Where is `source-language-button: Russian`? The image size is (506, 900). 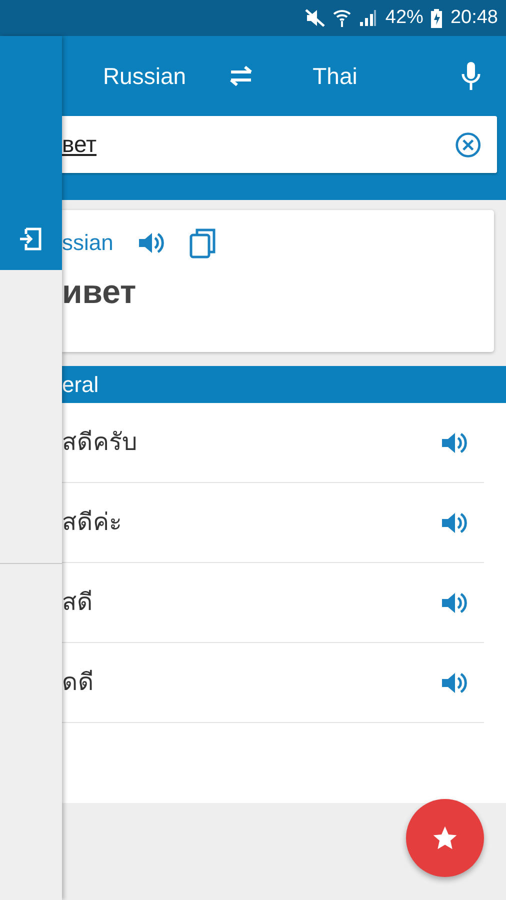 source-language-button: Russian is located at coordinates (144, 76).